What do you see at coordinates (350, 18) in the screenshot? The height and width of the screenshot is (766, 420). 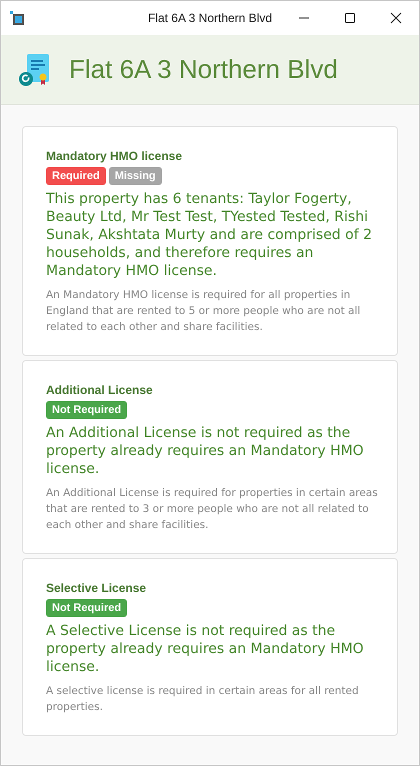 I see `maximize-icon` at bounding box center [350, 18].